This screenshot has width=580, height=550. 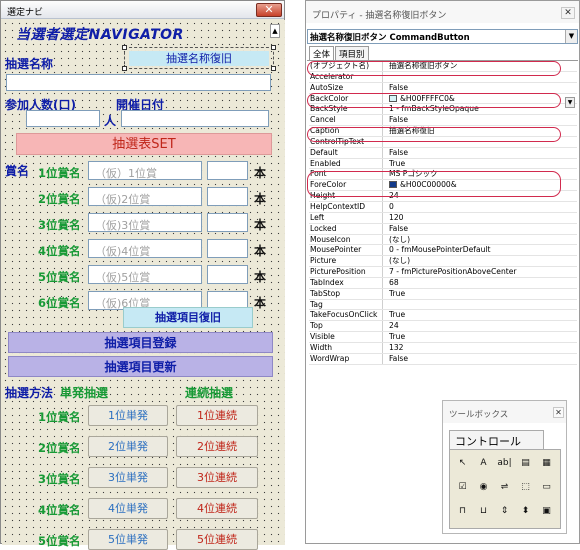 I want to click on continuous-draw-button: 2位連続, so click(x=217, y=446).